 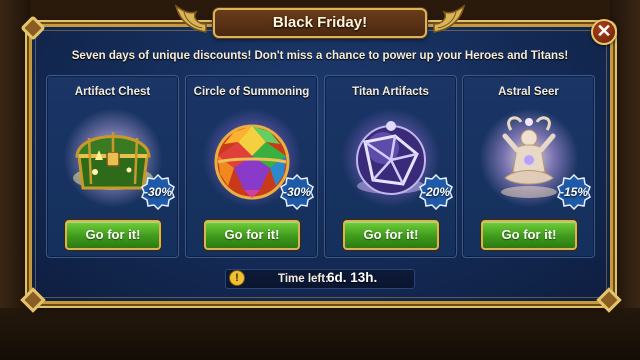 What do you see at coordinates (573, 192) in the screenshot?
I see `discount-label: -15%` at bounding box center [573, 192].